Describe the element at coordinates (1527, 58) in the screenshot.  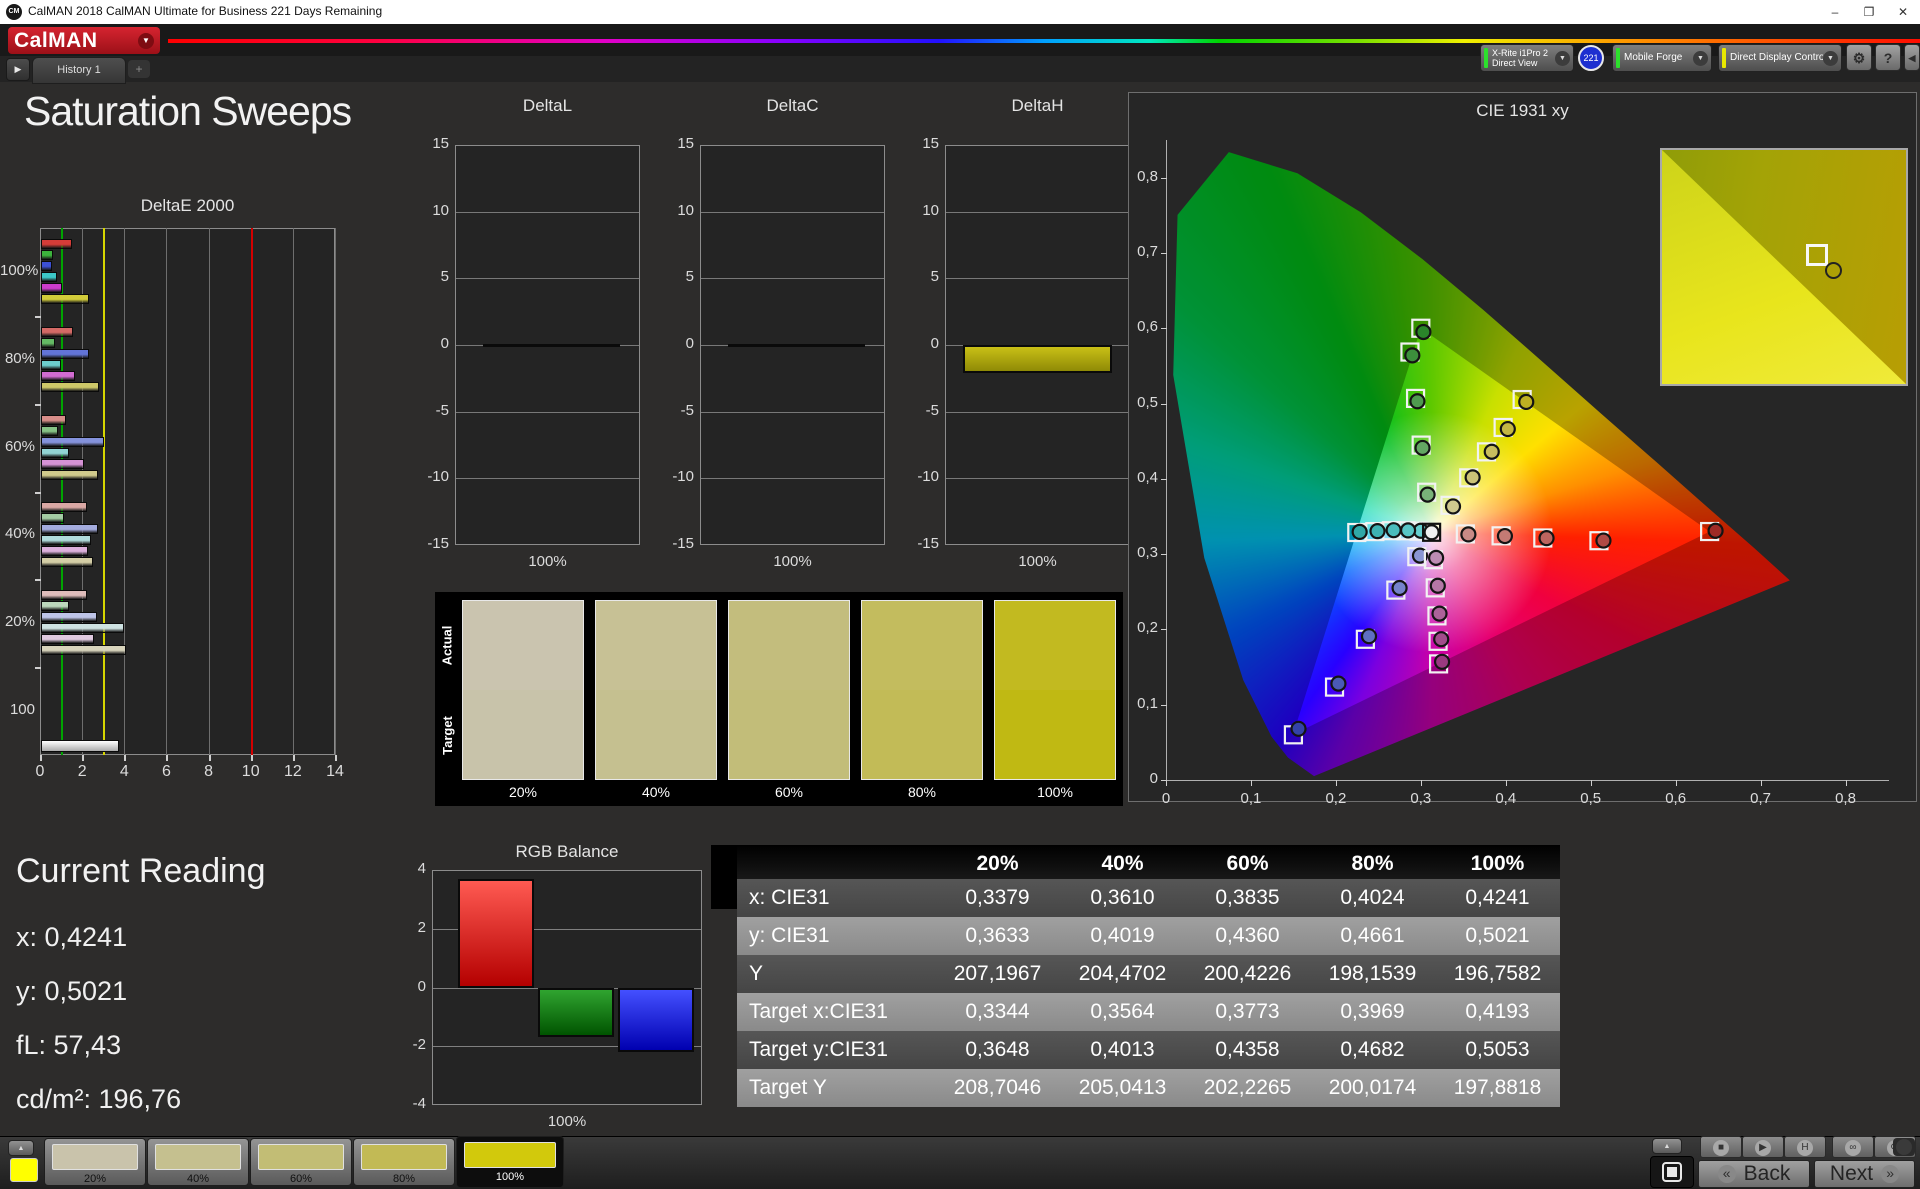
I see `meter-dropdown: X-Rite i1Pro 2 Direct View ▼` at that location.